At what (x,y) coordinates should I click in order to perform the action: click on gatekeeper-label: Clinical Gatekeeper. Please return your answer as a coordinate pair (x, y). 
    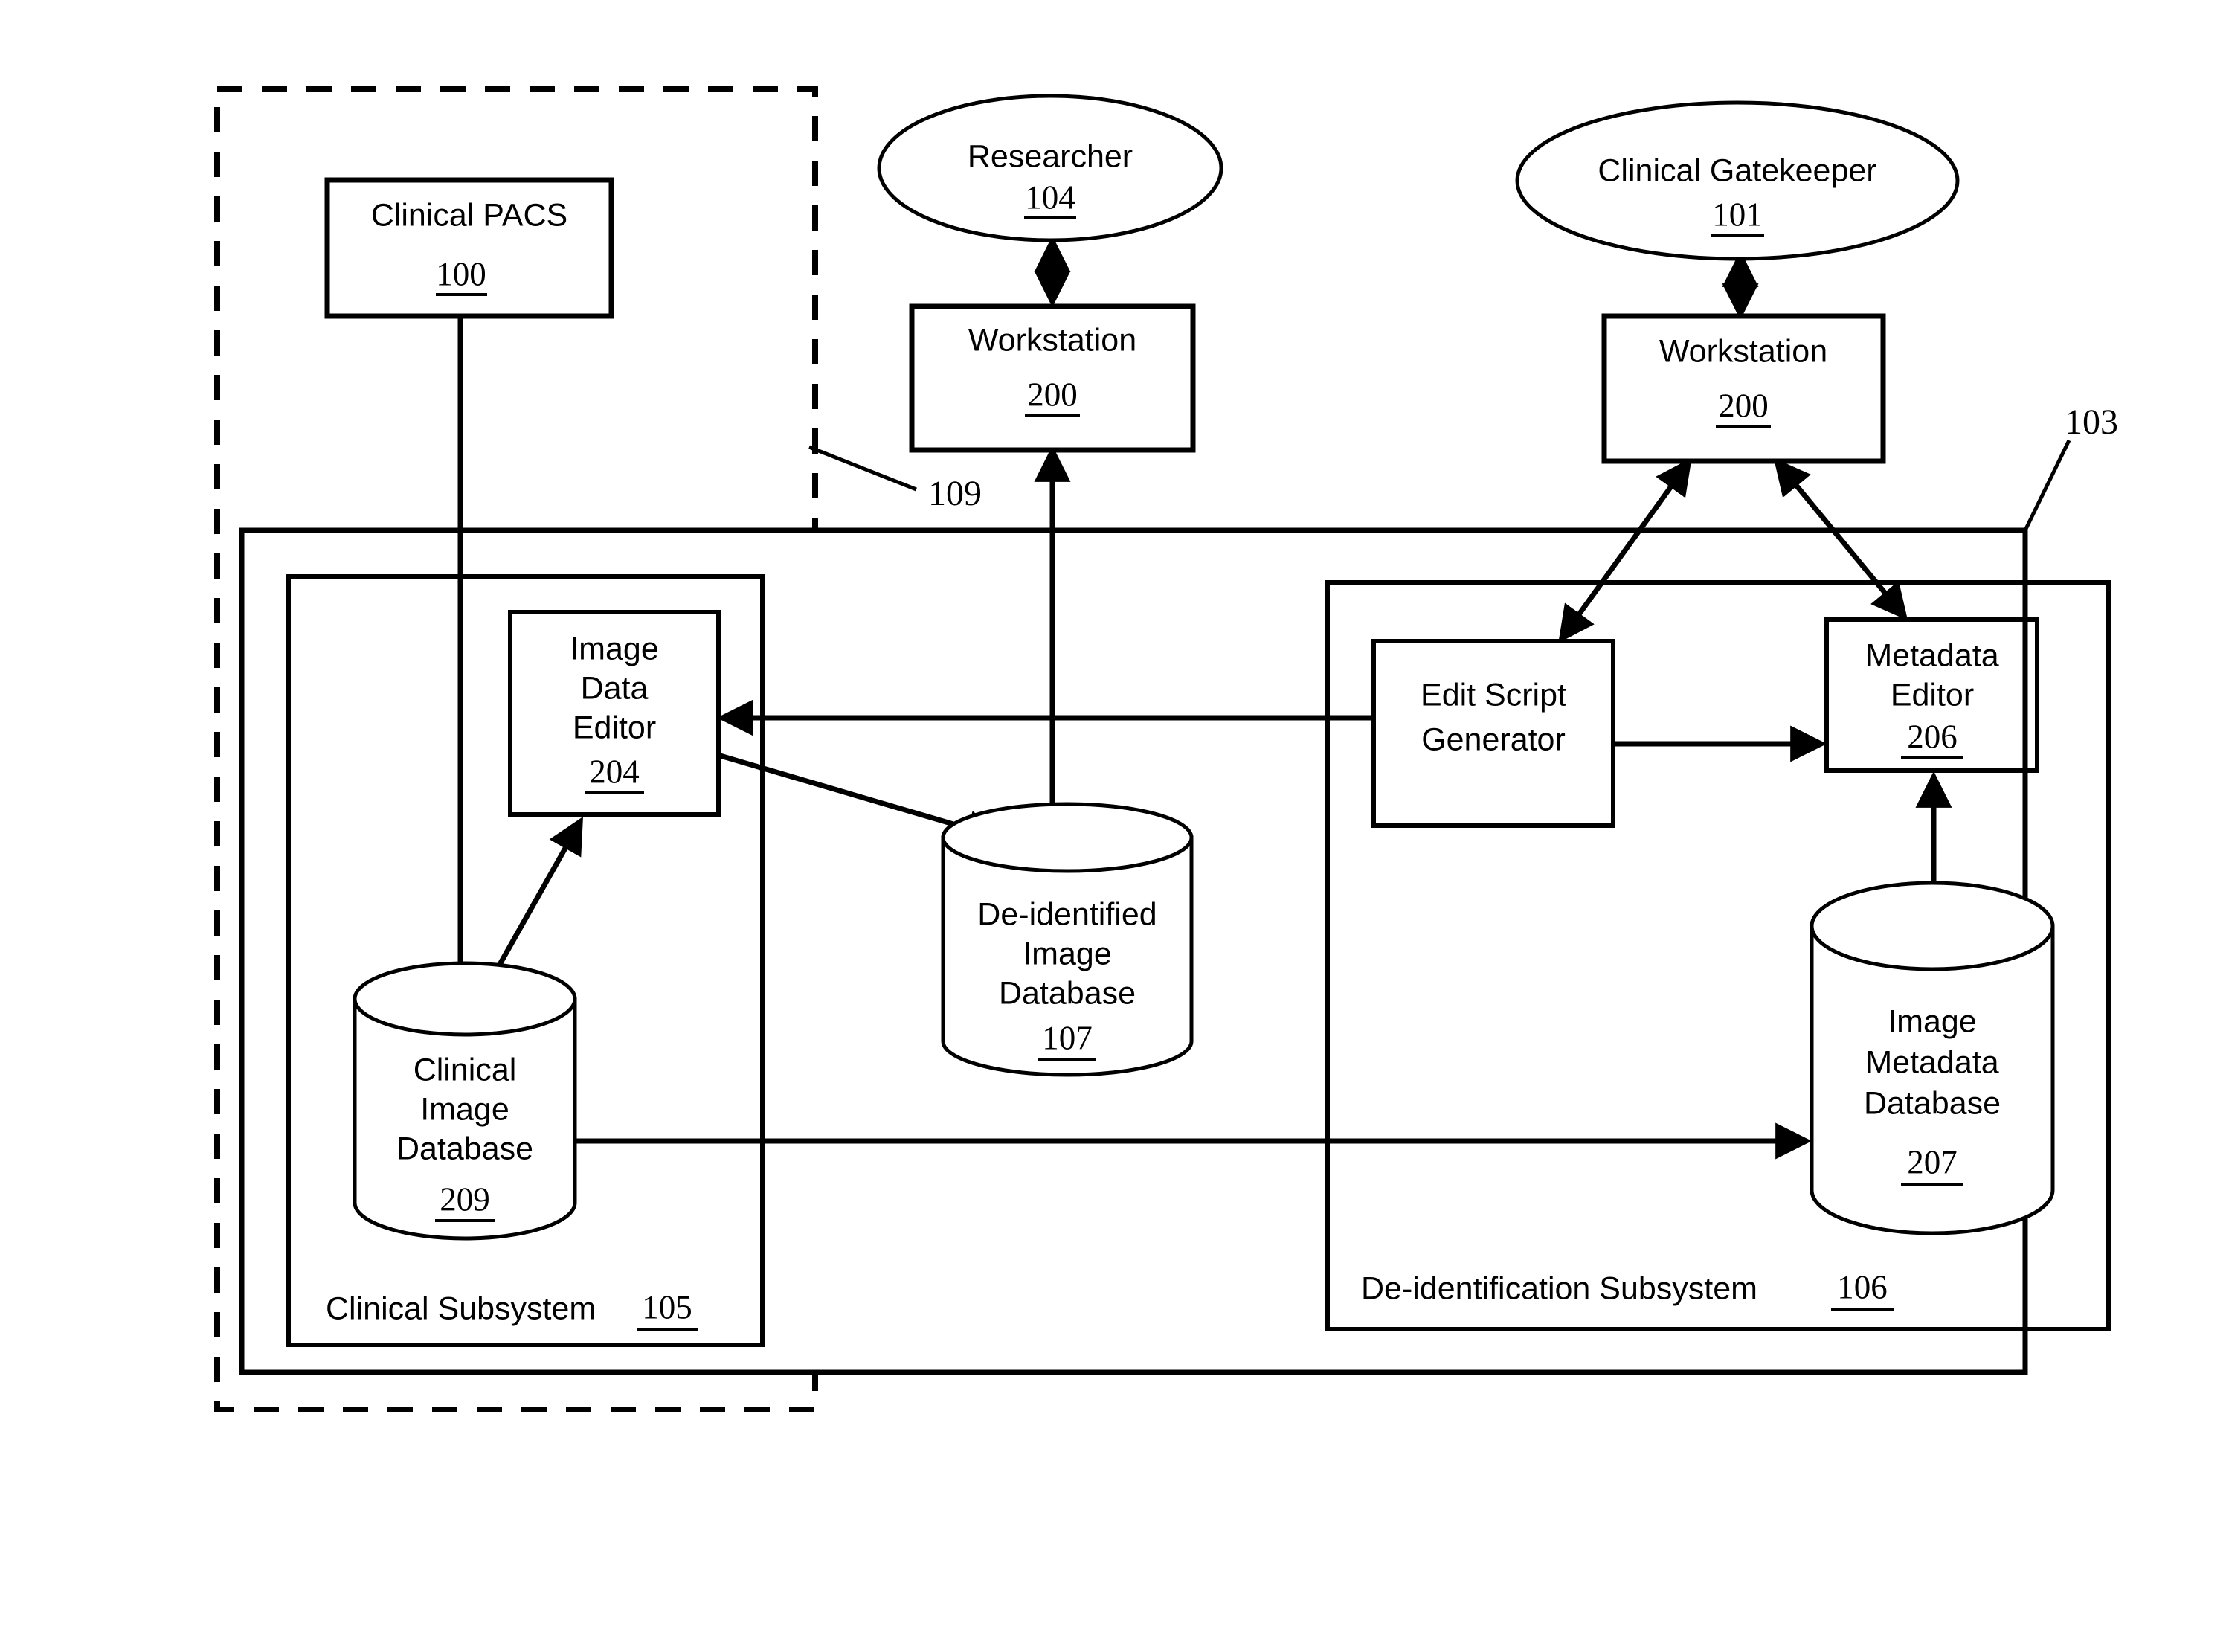
    Looking at the image, I should click on (1737, 170).